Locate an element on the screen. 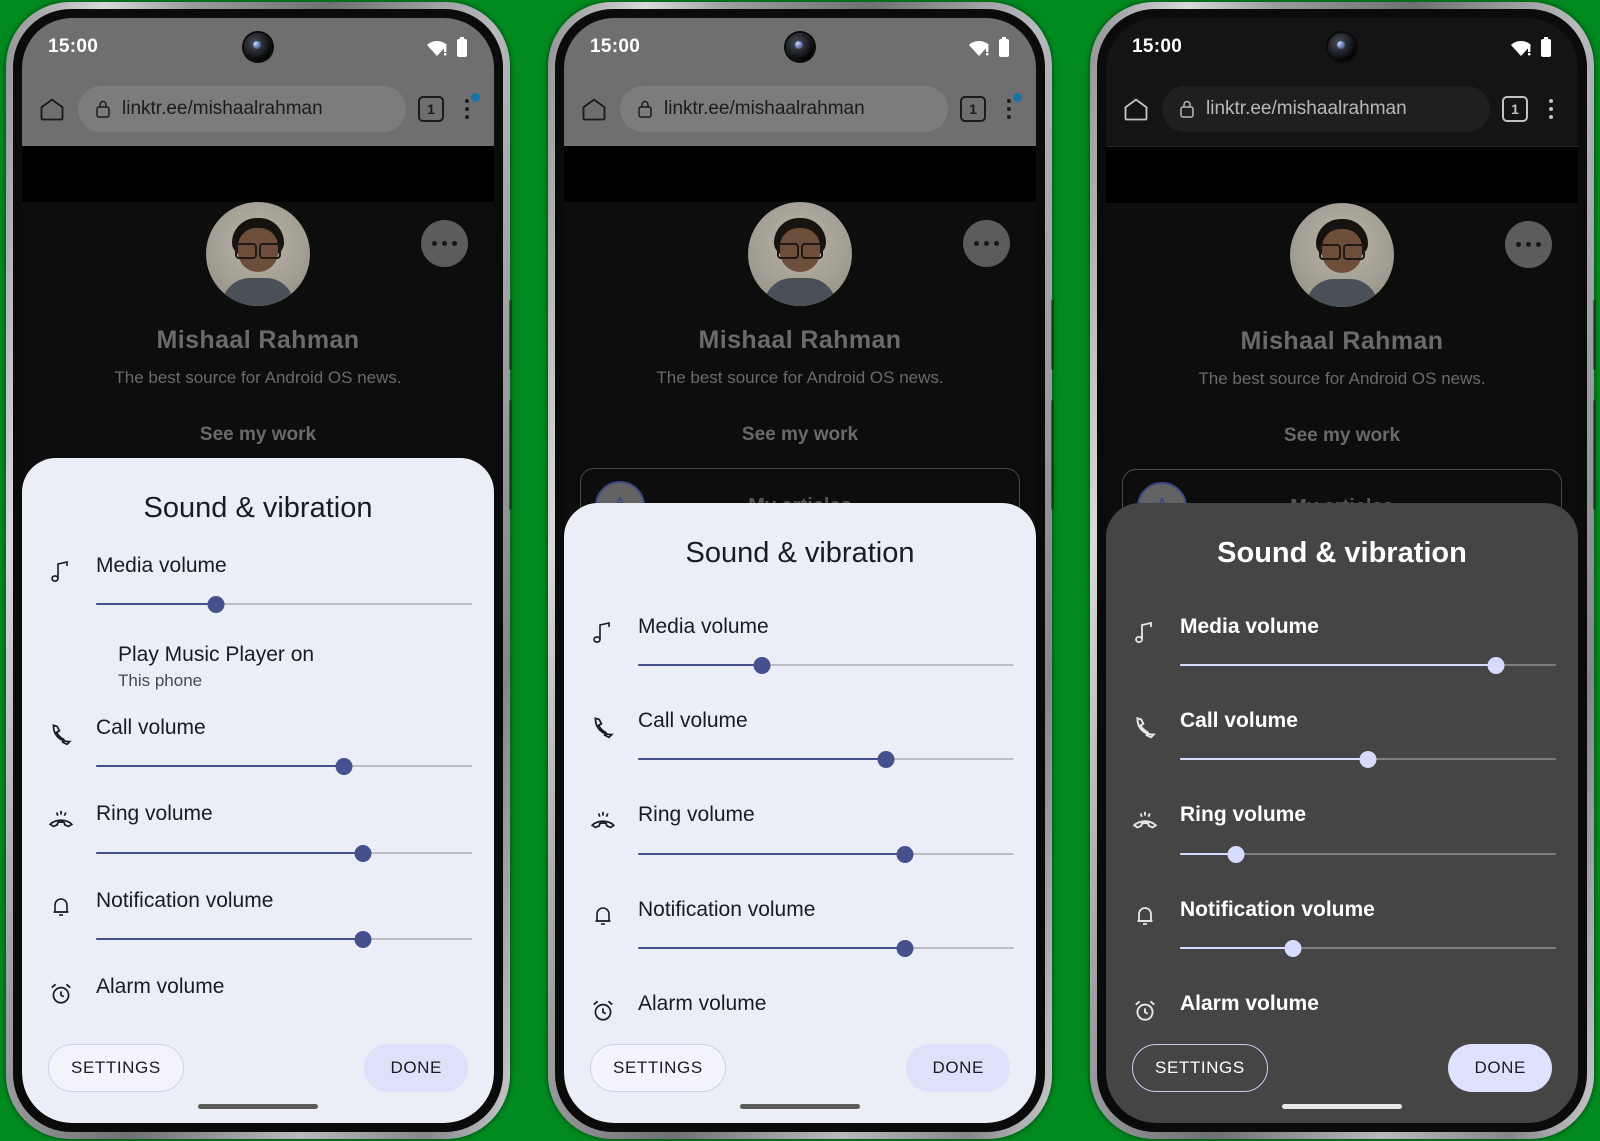 This screenshot has height=1141, width=1600. page-title: Mishaal Rahman is located at coordinates (1342, 341).